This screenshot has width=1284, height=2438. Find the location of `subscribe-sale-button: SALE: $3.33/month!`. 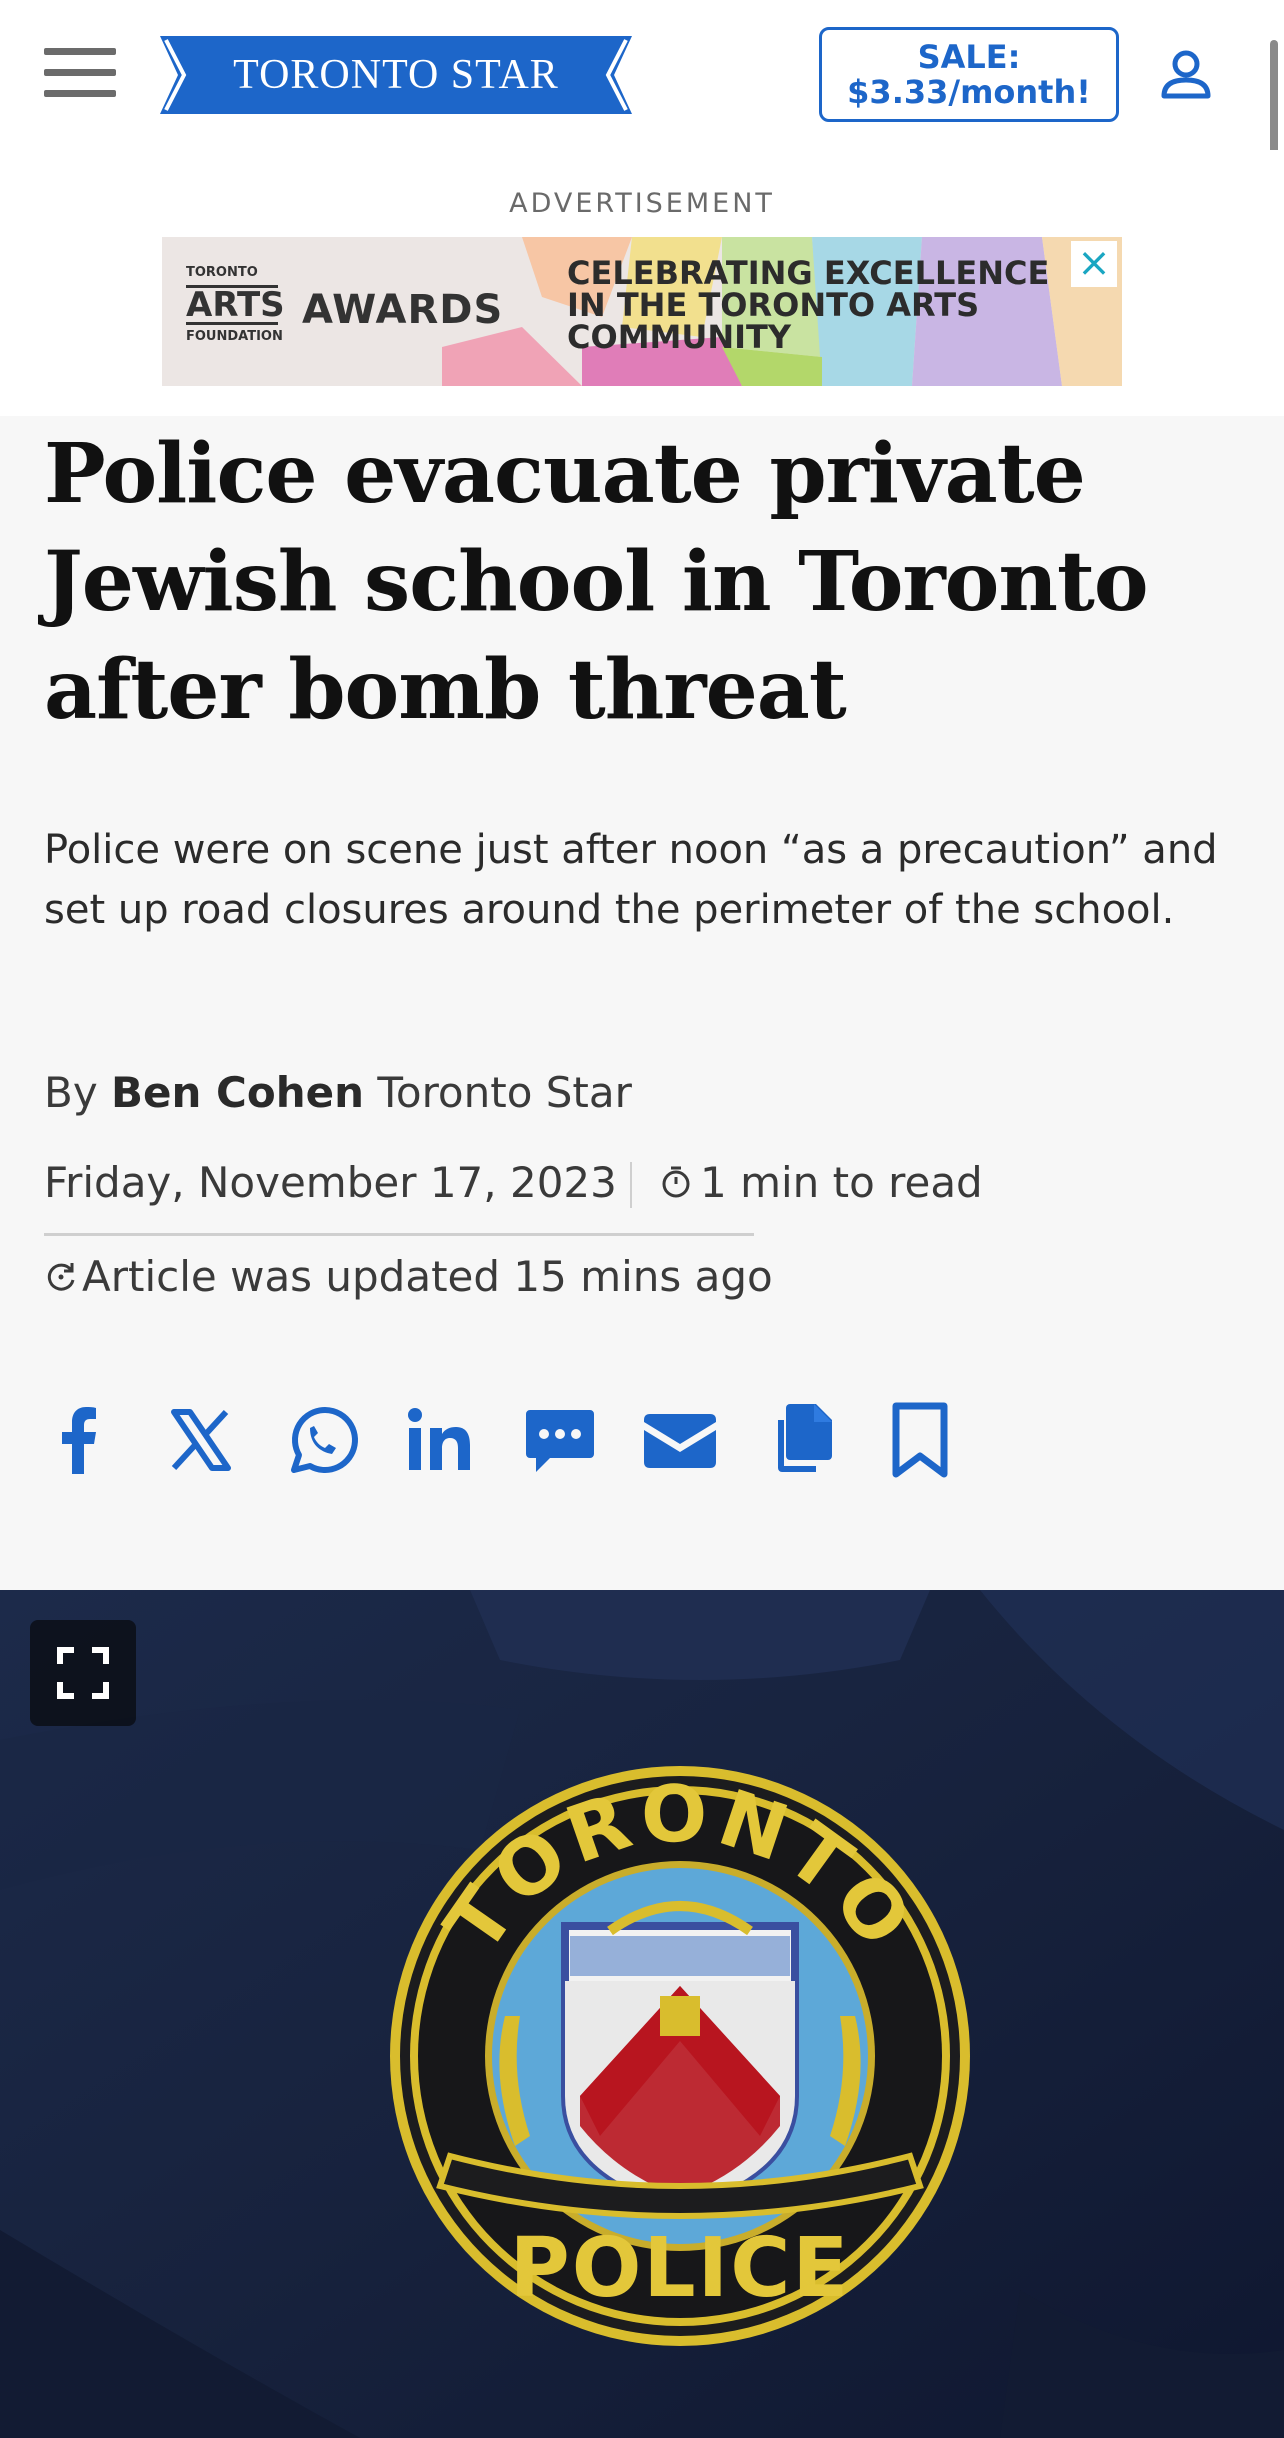

subscribe-sale-button: SALE: $3.33/month! is located at coordinates (969, 74).